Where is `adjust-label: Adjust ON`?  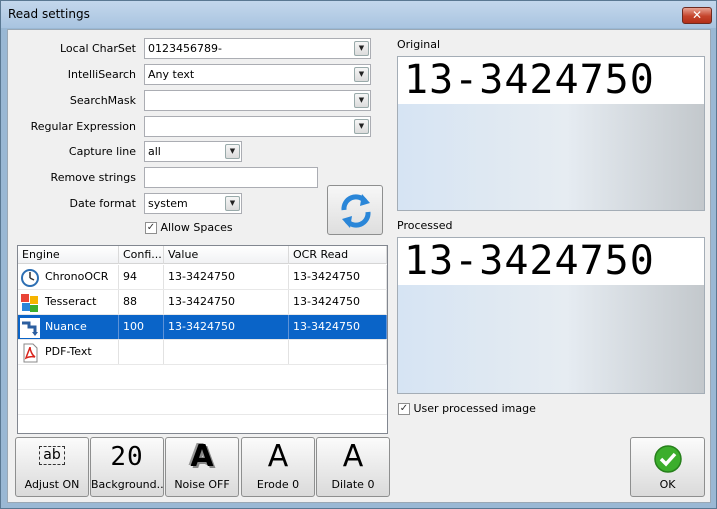
adjust-label: Adjust ON is located at coordinates (52, 484).